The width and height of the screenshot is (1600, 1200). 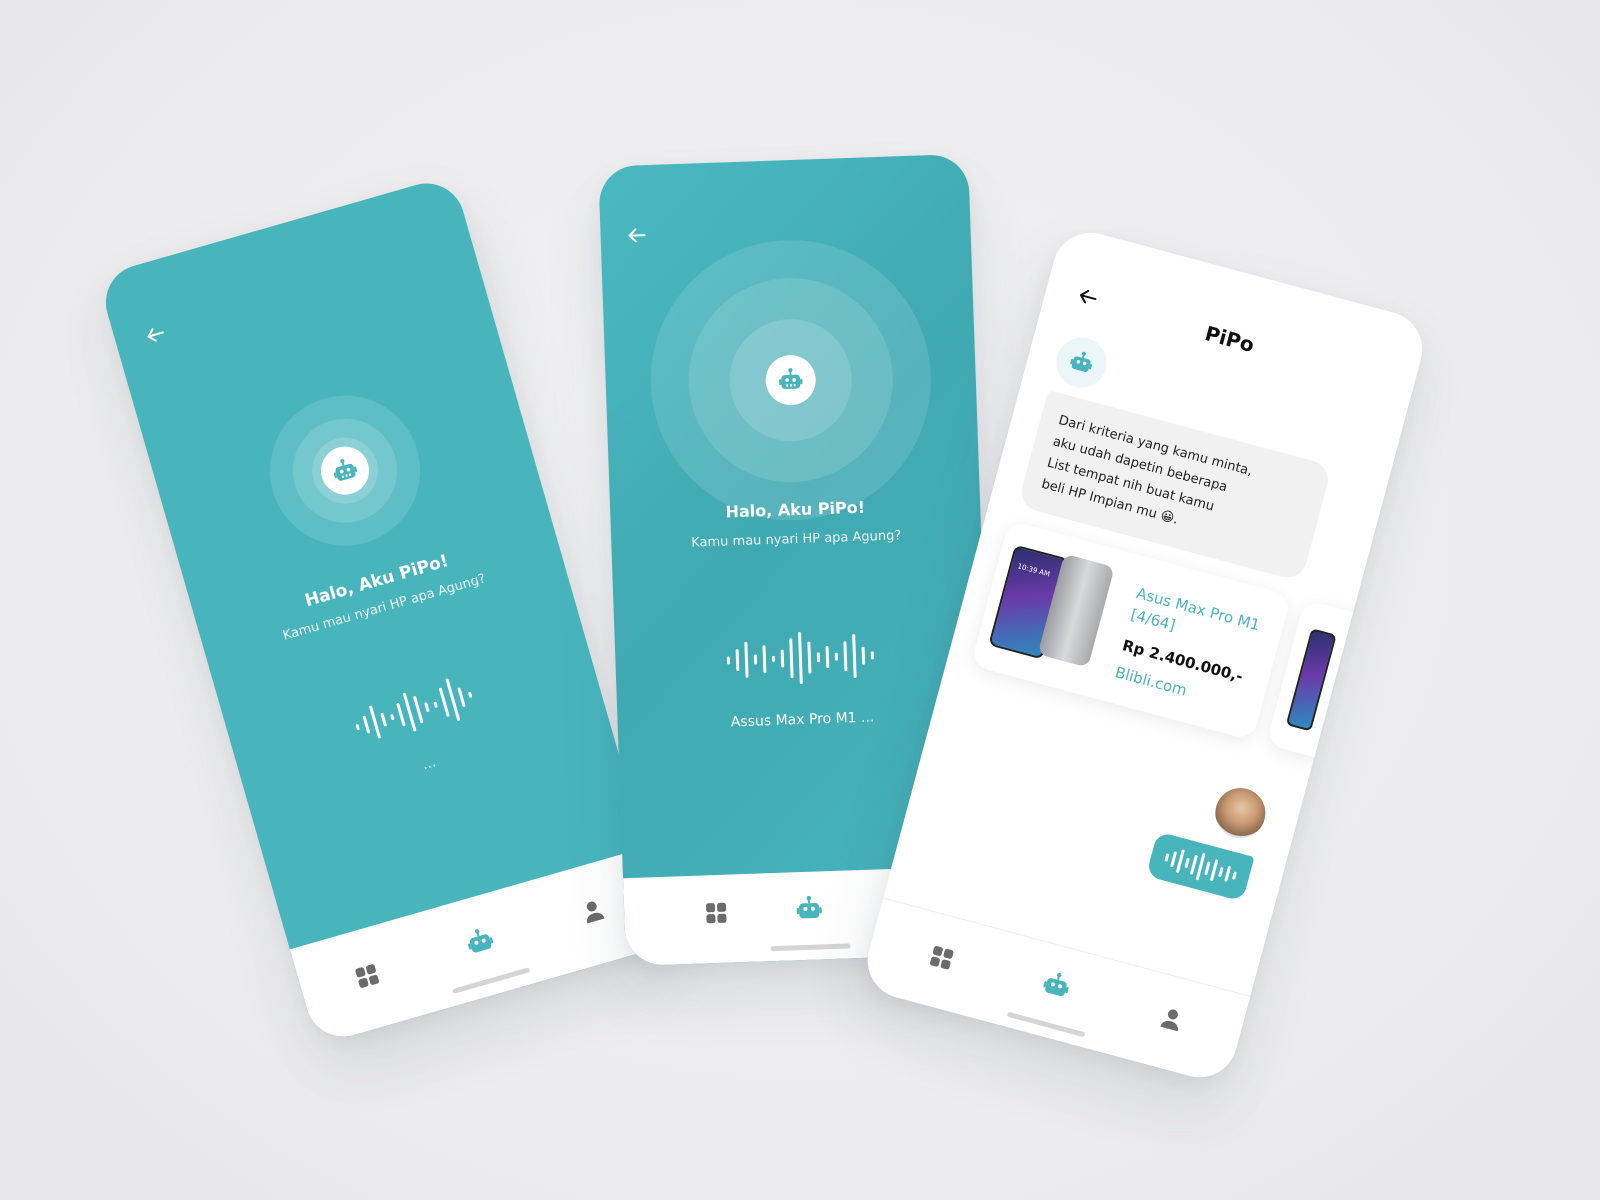 I want to click on greeting-subtitle: Kamu mau nyari HP apa Agung?, so click(x=796, y=539).